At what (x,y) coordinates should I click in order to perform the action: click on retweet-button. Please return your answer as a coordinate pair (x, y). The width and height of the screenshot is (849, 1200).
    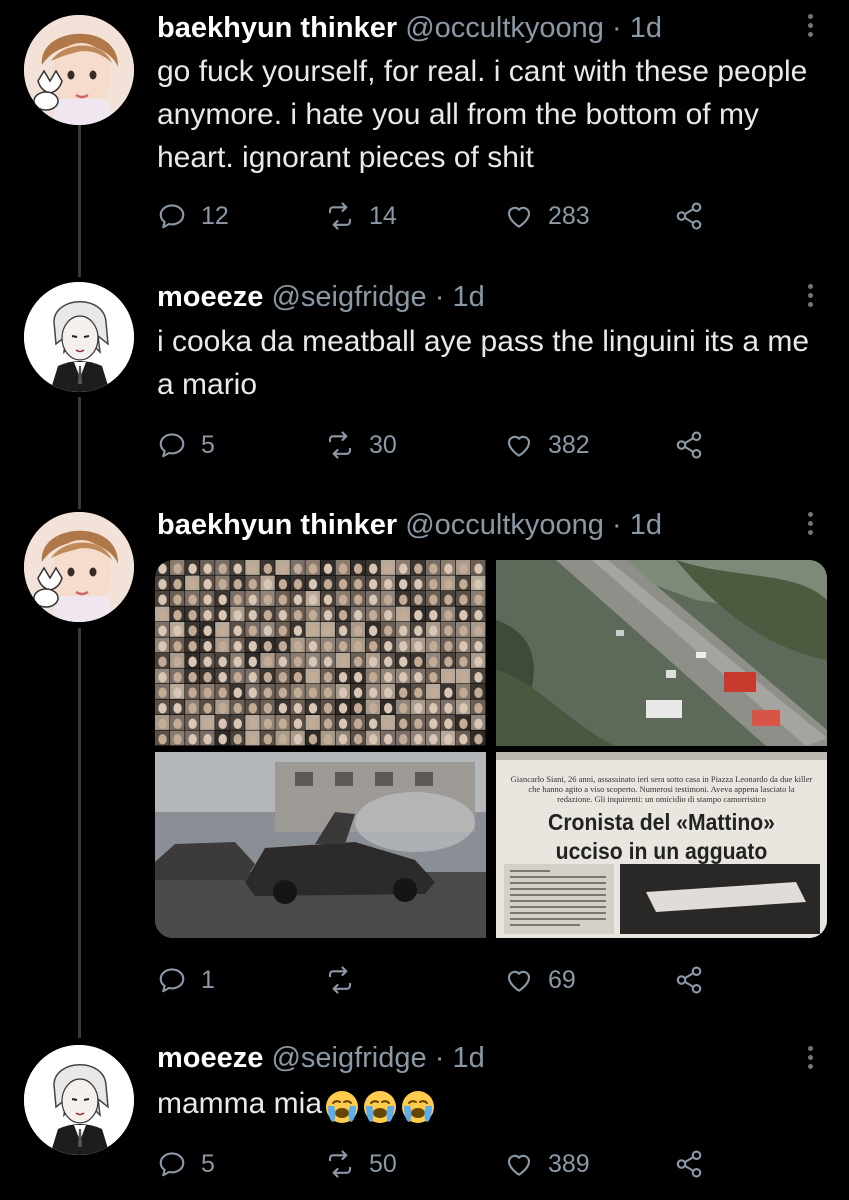
    Looking at the image, I should click on (347, 980).